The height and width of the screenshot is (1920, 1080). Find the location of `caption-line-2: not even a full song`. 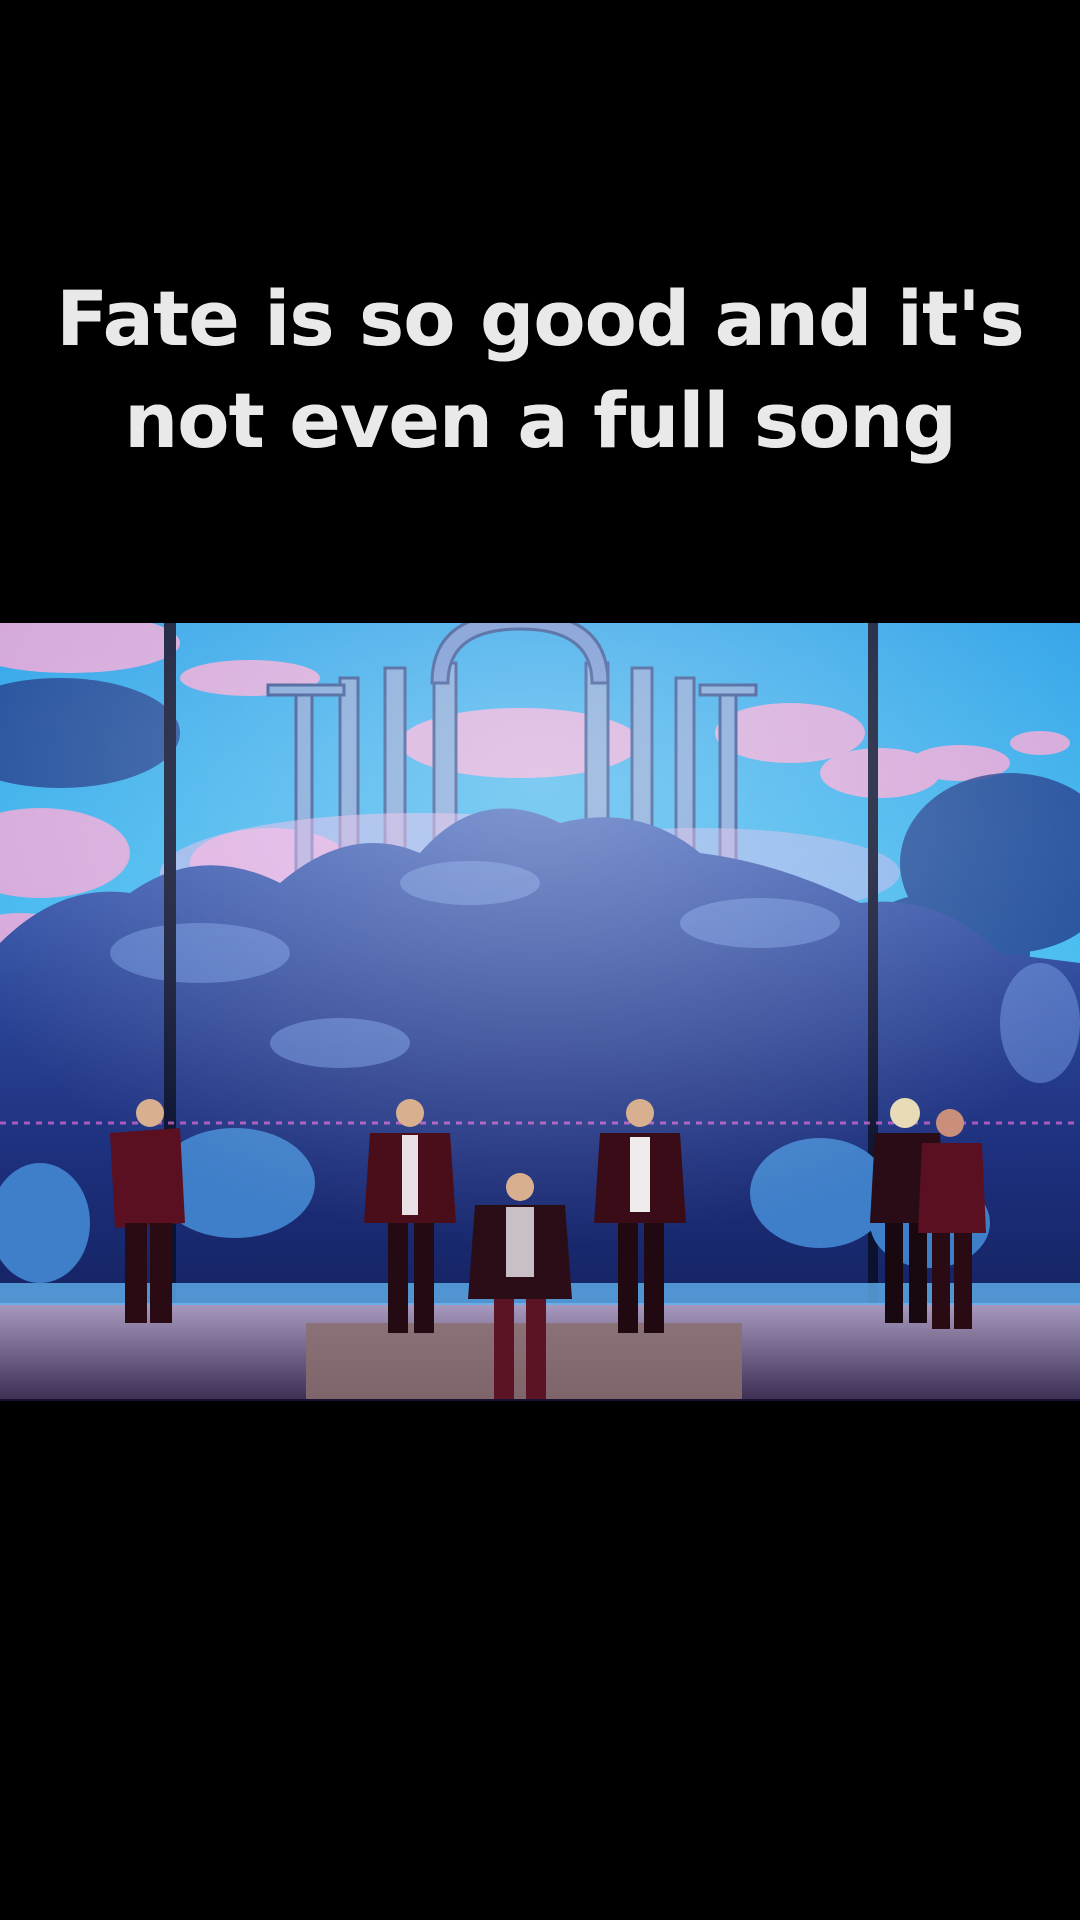

caption-line-2: not even a full song is located at coordinates (540, 421).